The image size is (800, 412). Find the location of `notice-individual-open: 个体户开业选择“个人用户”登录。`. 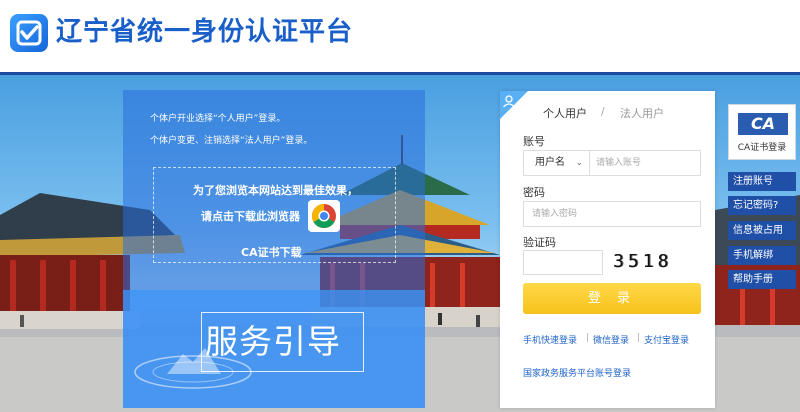

notice-individual-open: 个体户开业选择“个人用户”登录。 is located at coordinates (218, 119).